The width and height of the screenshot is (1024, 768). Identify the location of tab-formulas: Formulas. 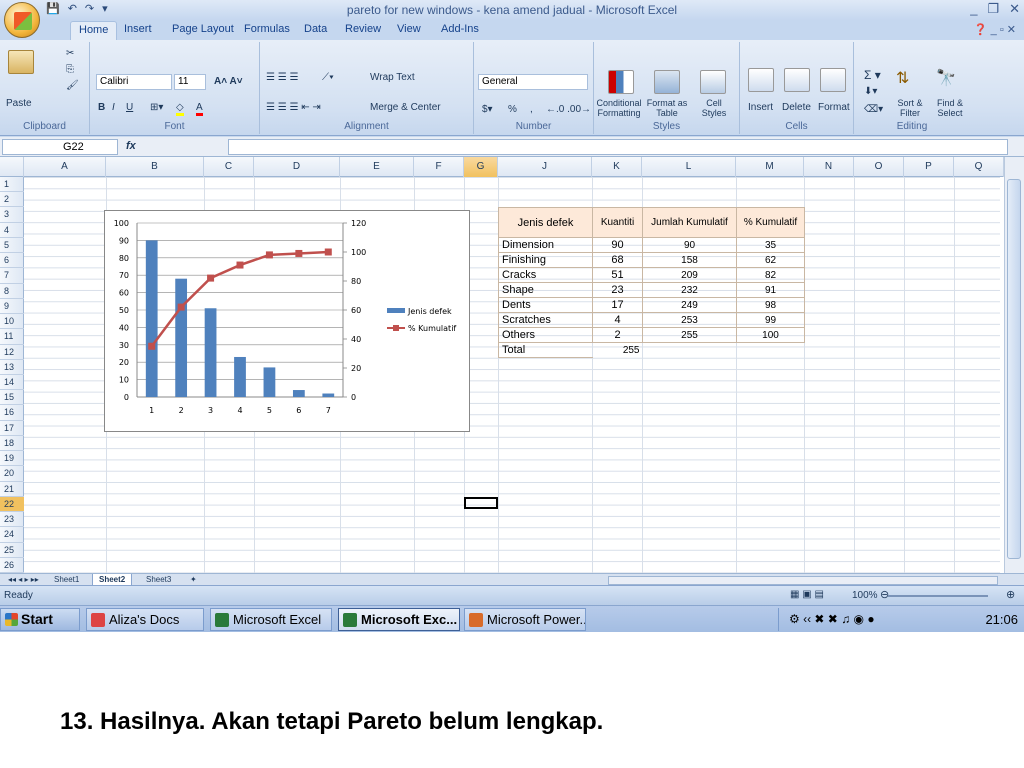
(267, 29).